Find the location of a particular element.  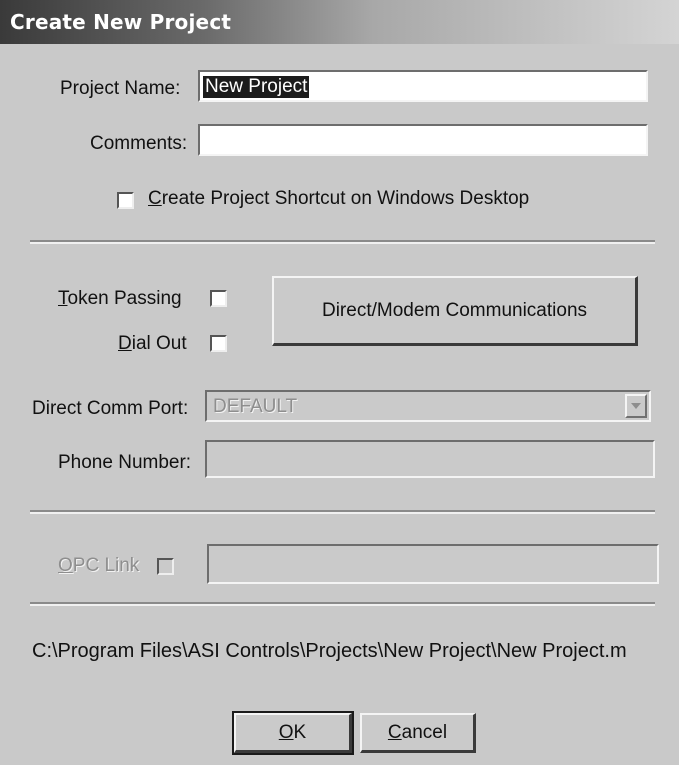

token-passing-label: Token Passing is located at coordinates (120, 299).